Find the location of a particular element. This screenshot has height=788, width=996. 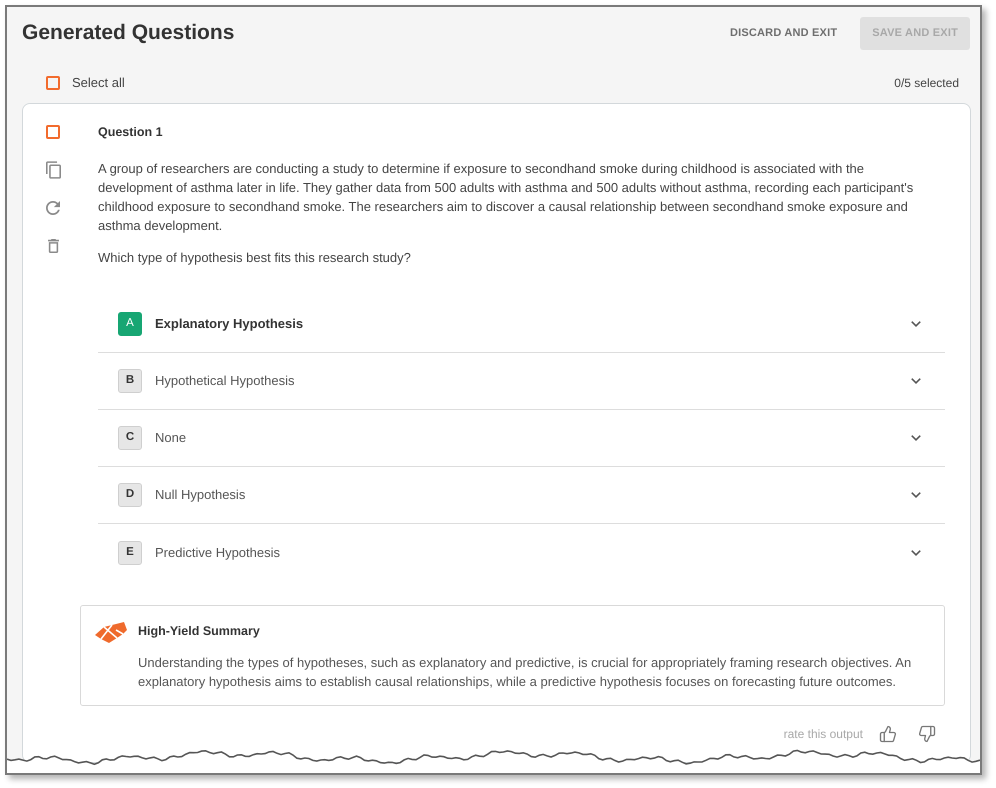

select-all-label: Select all is located at coordinates (98, 83).